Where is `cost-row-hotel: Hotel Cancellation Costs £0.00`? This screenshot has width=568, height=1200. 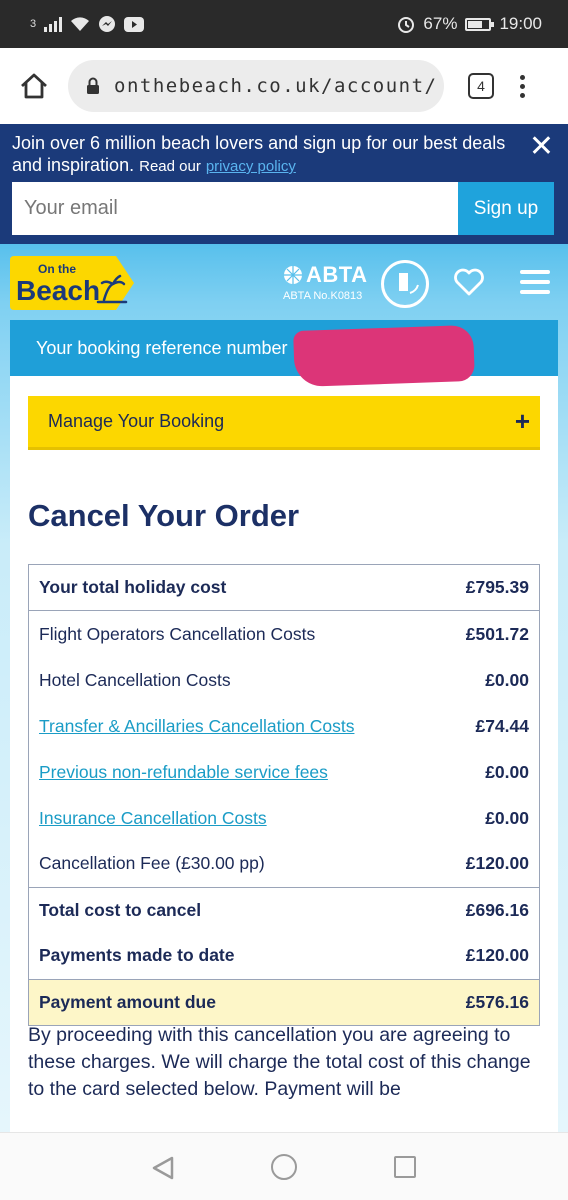
cost-row-hotel: Hotel Cancellation Costs £0.00 is located at coordinates (284, 681).